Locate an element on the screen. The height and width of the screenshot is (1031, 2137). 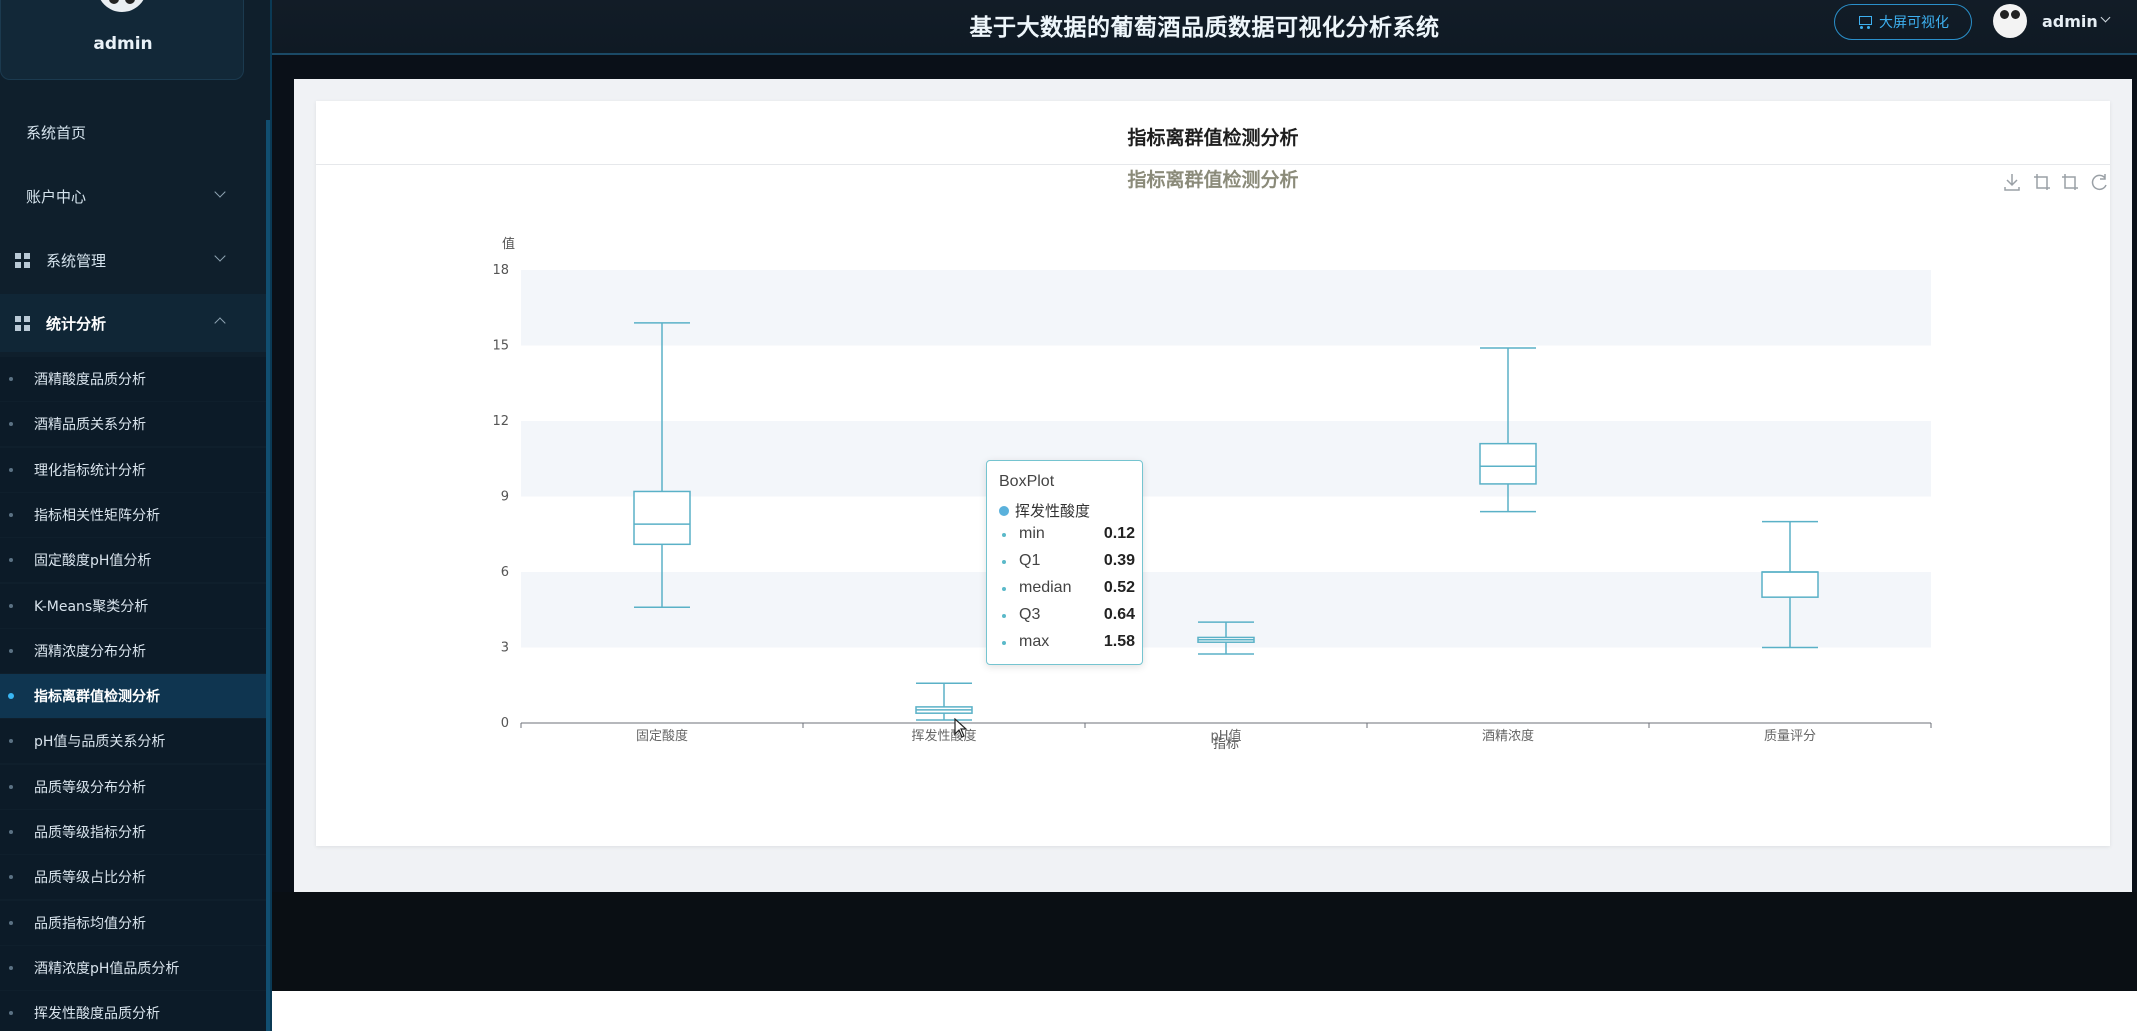
tooltip-value: 1.58 is located at coordinates (1119, 641).